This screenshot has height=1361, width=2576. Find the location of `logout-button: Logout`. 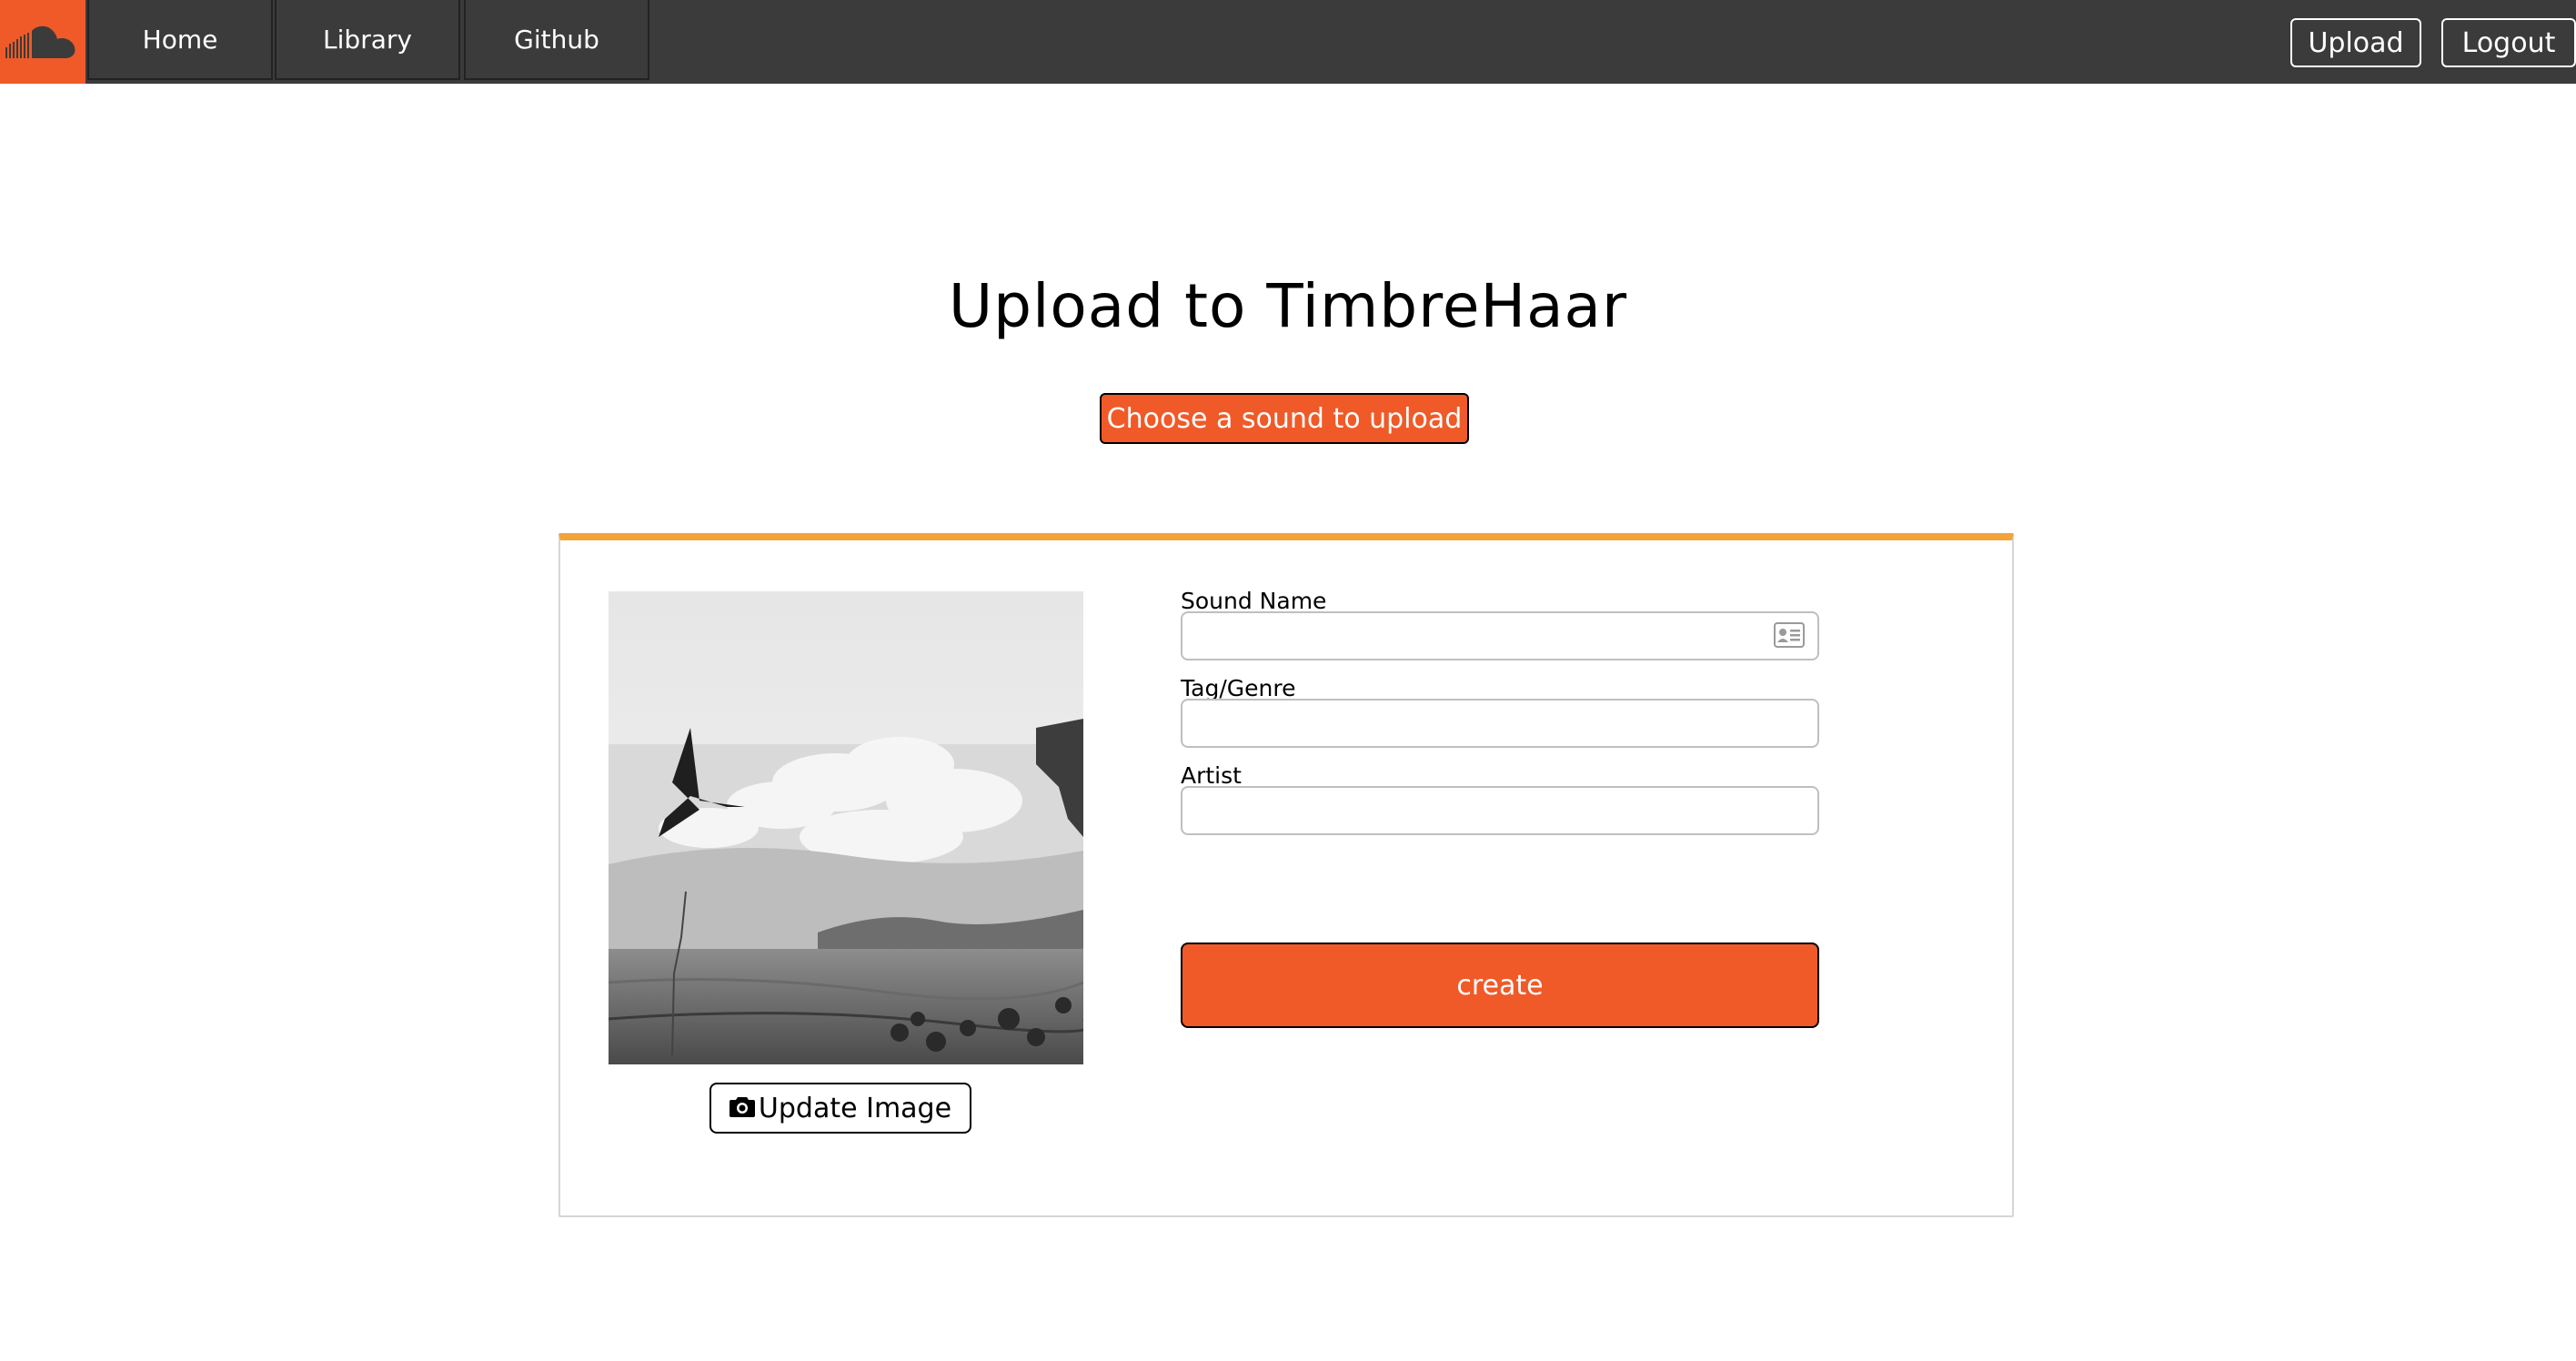

logout-button: Logout is located at coordinates (2508, 42).